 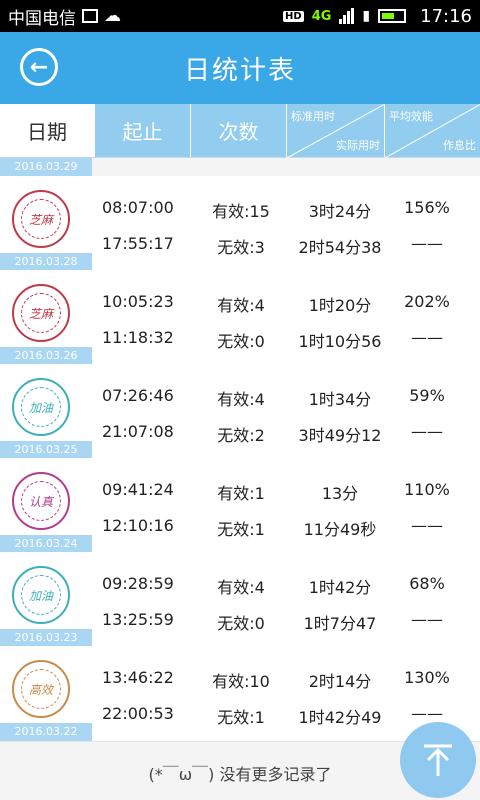 What do you see at coordinates (347, 16) in the screenshot?
I see `signal-icon` at bounding box center [347, 16].